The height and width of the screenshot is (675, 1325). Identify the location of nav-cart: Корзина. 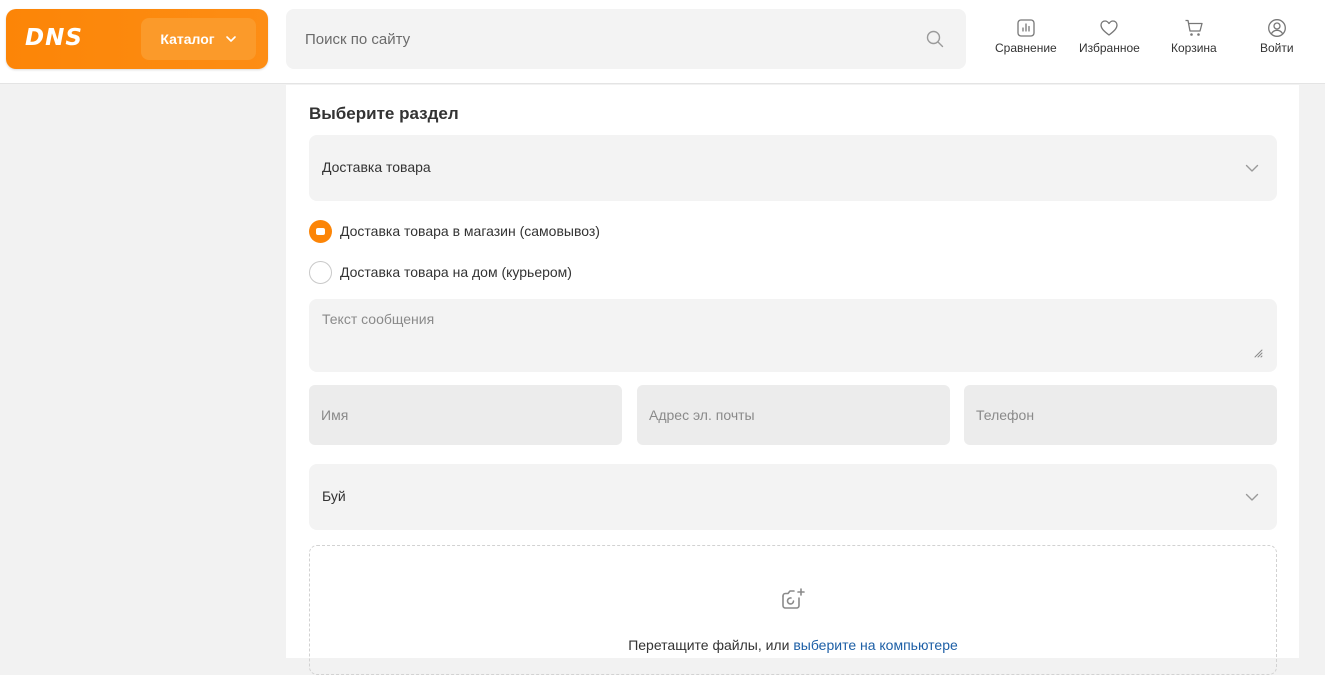
(1194, 39).